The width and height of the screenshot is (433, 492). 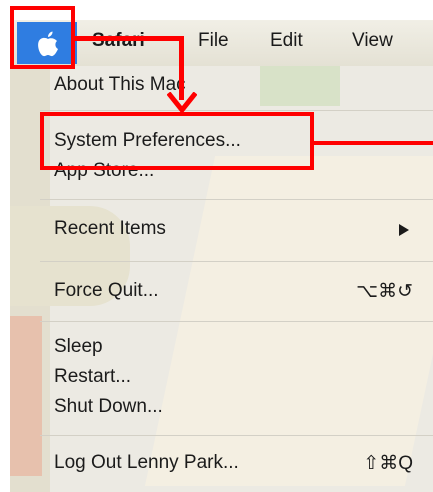 I want to click on menu-view: View, so click(x=372, y=41).